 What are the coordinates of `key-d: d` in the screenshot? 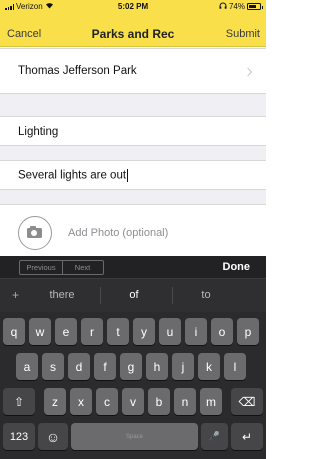 It's located at (79, 366).